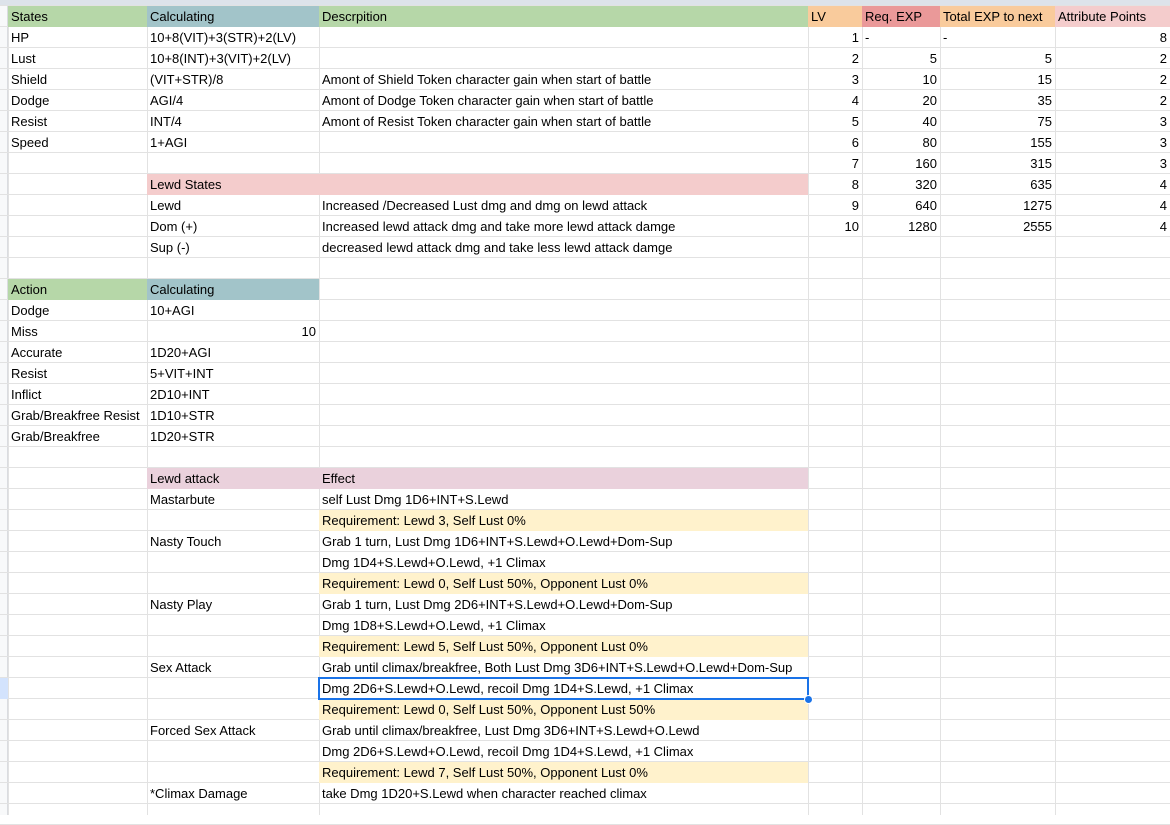  What do you see at coordinates (77, 142) in the screenshot?
I see `state-name: Speed` at bounding box center [77, 142].